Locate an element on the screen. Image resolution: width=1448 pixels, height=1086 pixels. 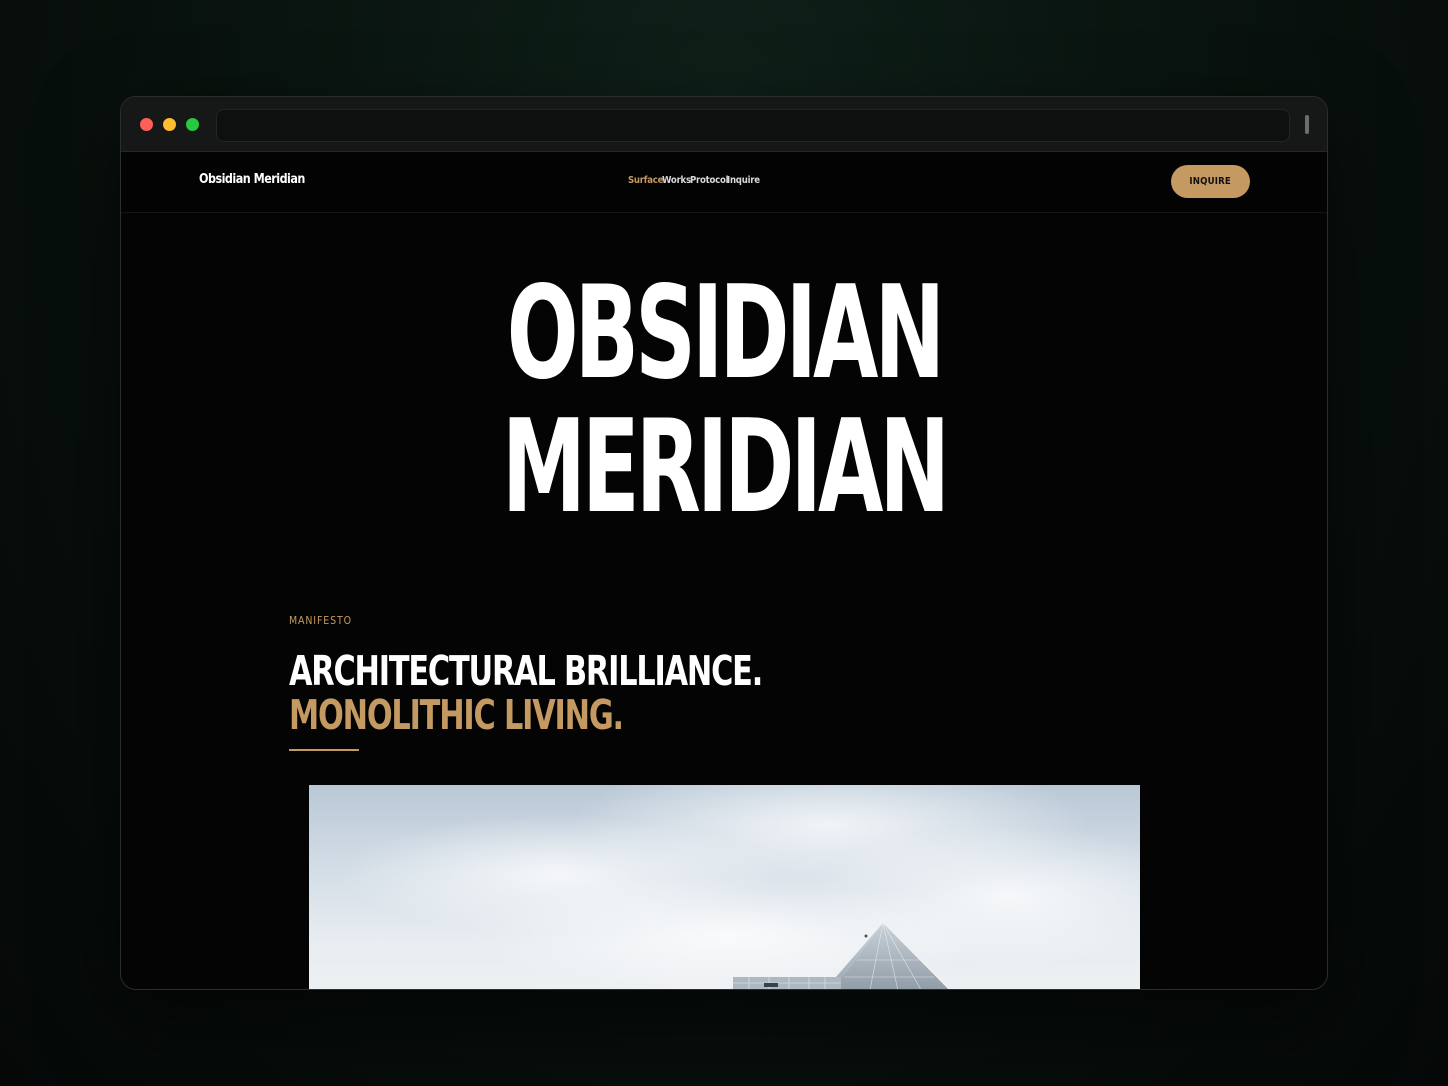
manifesto-heading-line-1: ARCHITECTURAL BRILLIANCE. is located at coordinates (526, 671).